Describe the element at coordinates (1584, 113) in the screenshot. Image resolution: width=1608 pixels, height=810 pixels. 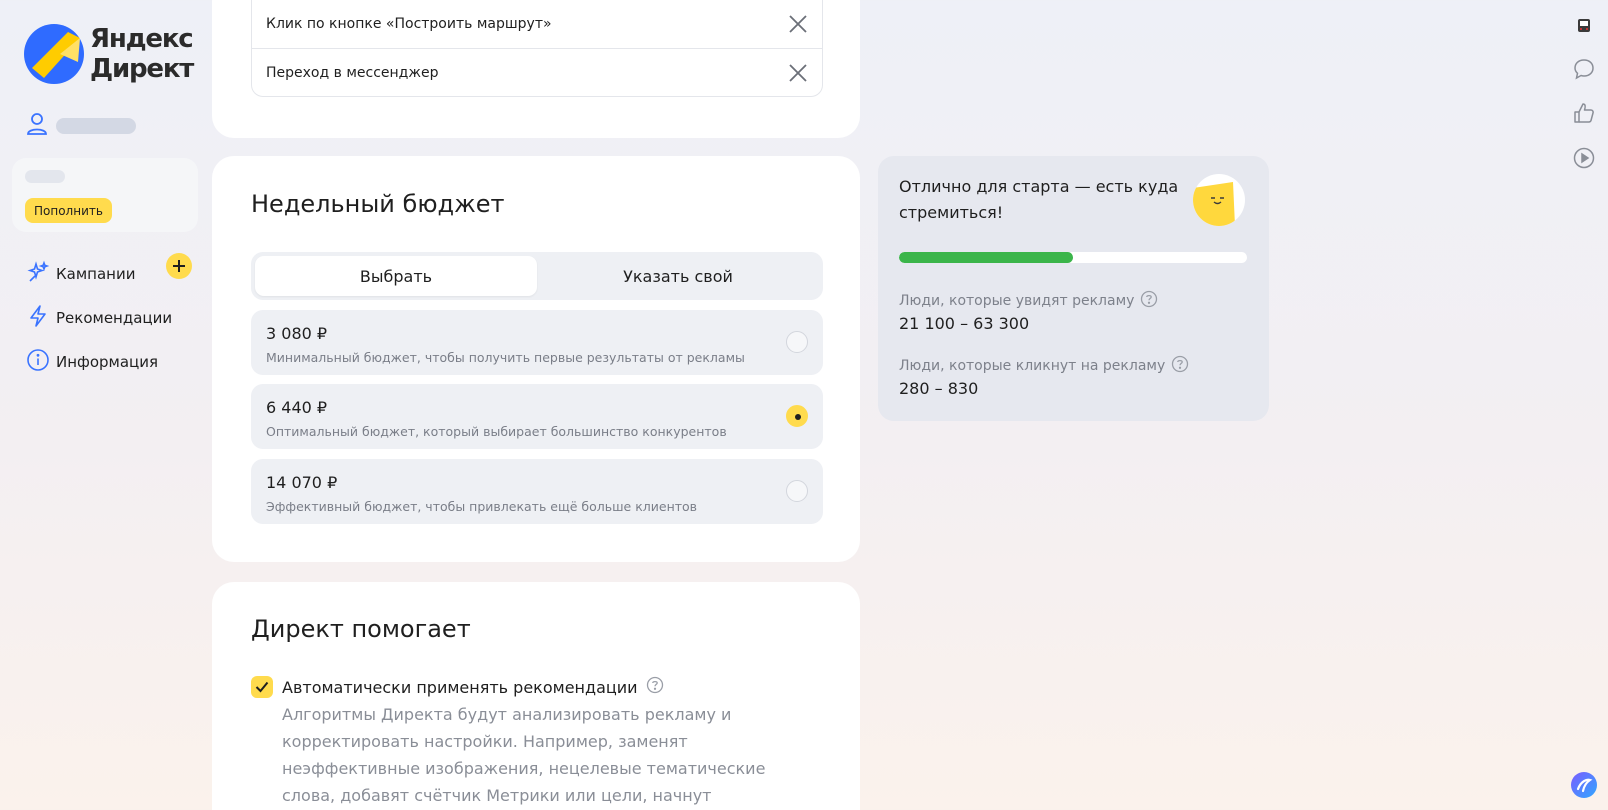
I see `thumbs-up-icon` at that location.